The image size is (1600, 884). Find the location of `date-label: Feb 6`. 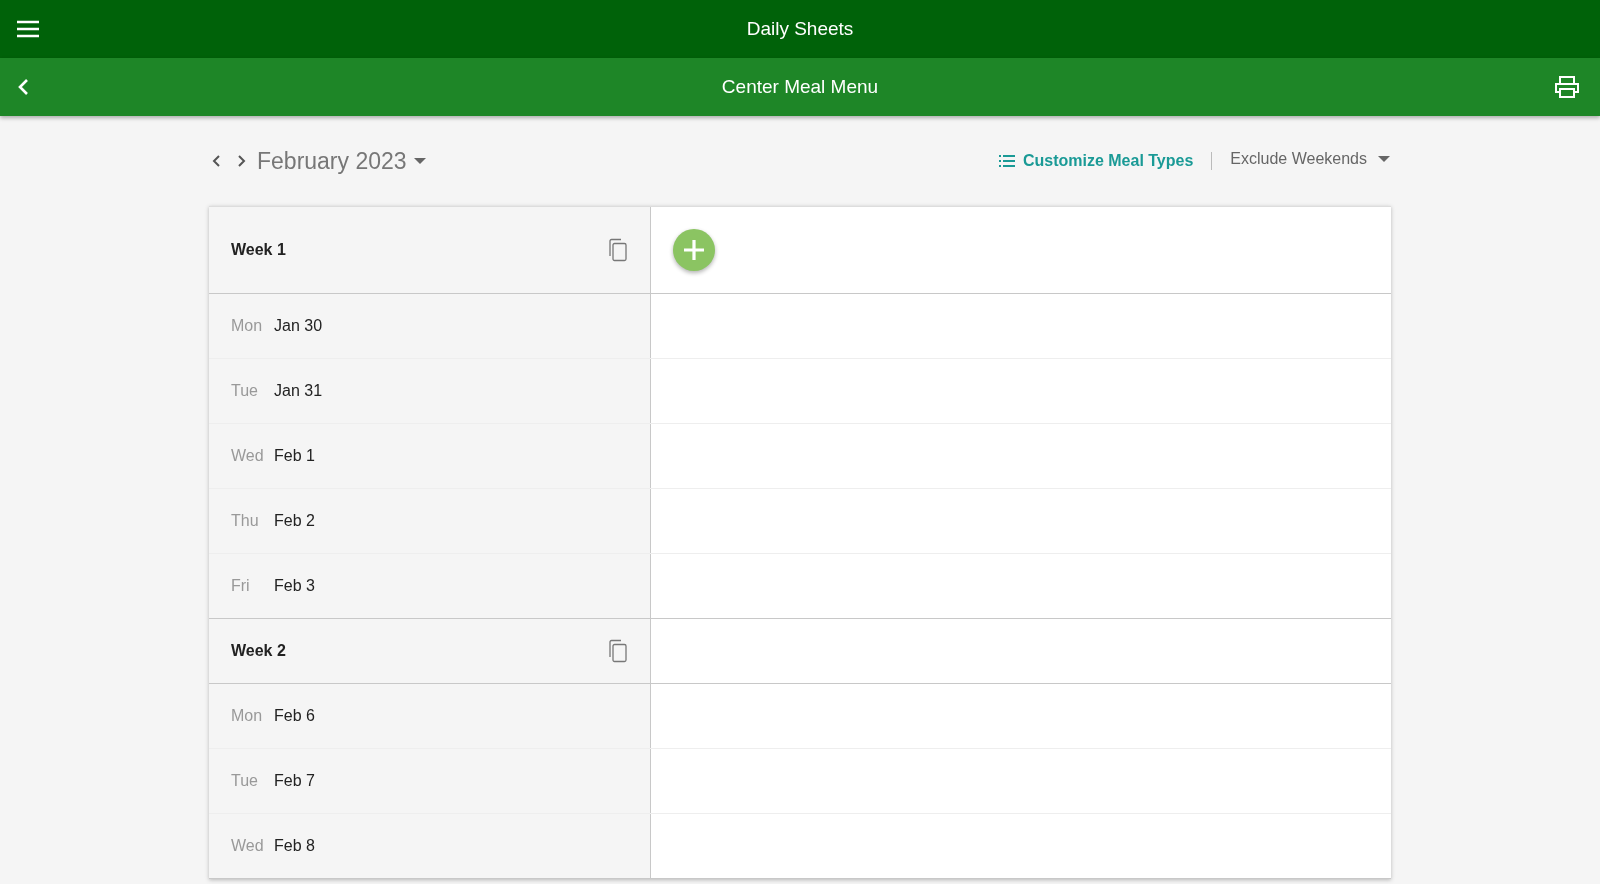

date-label: Feb 6 is located at coordinates (294, 716).